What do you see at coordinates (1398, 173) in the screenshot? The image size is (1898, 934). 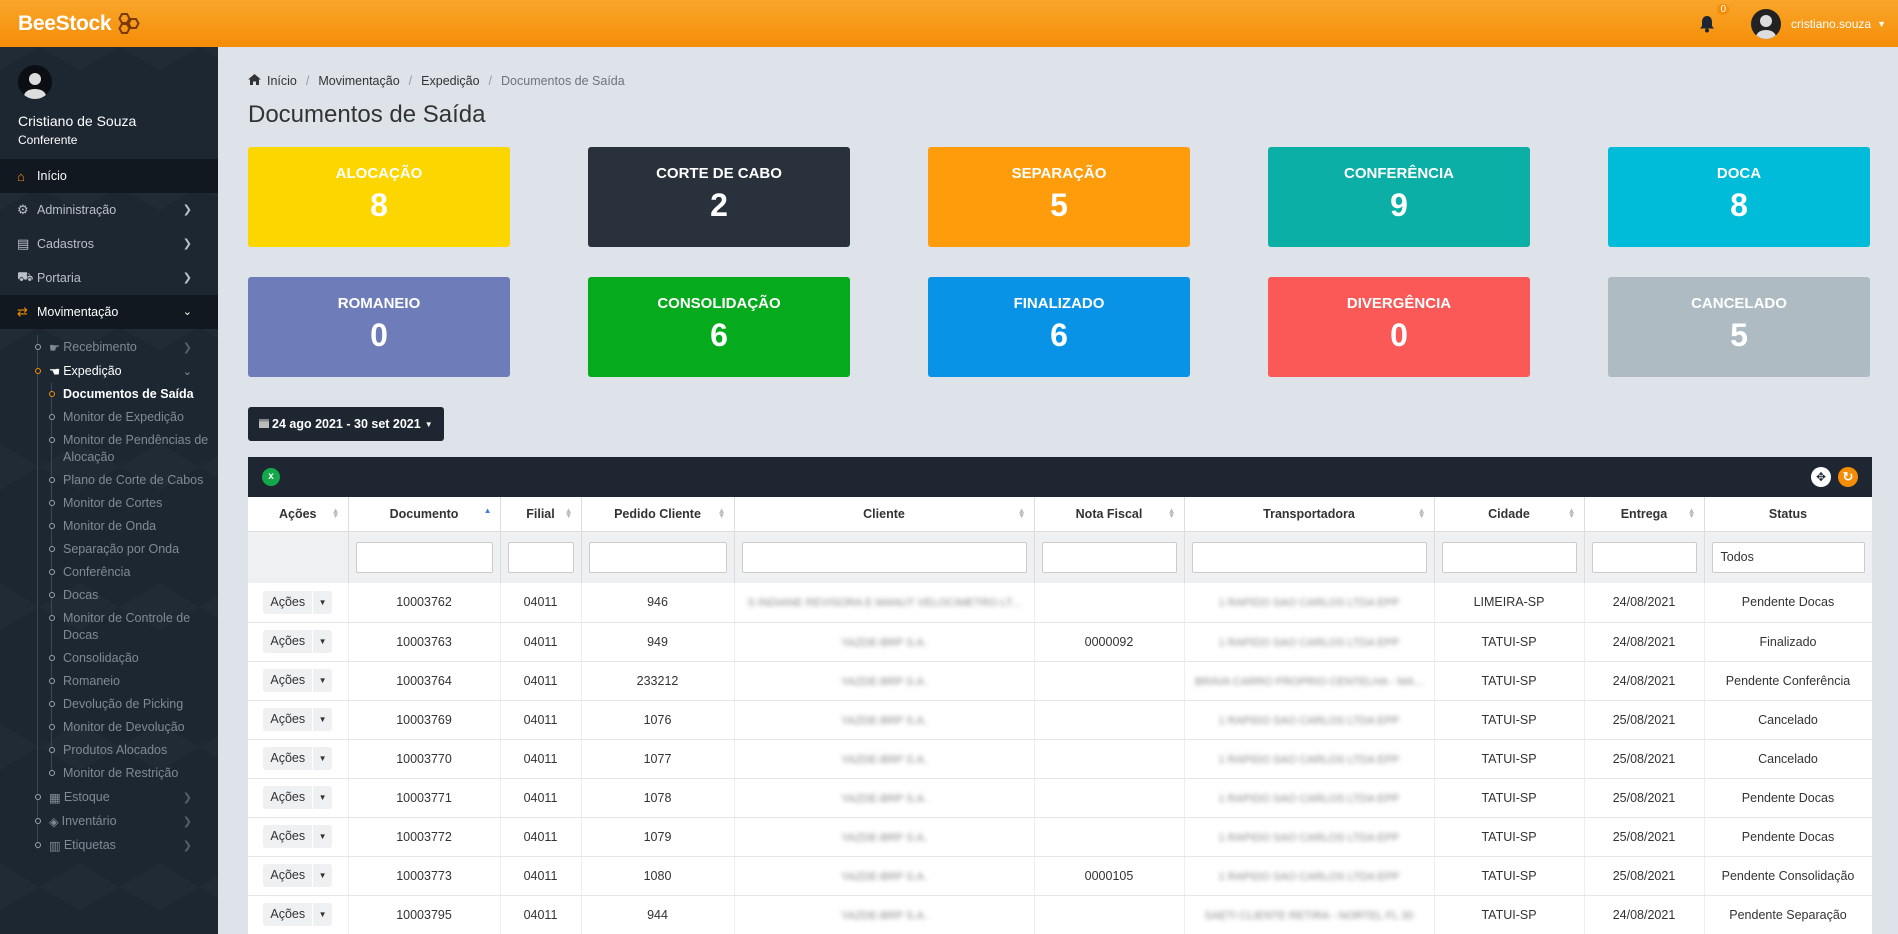 I see `card-label: CONFERÊNCIA` at bounding box center [1398, 173].